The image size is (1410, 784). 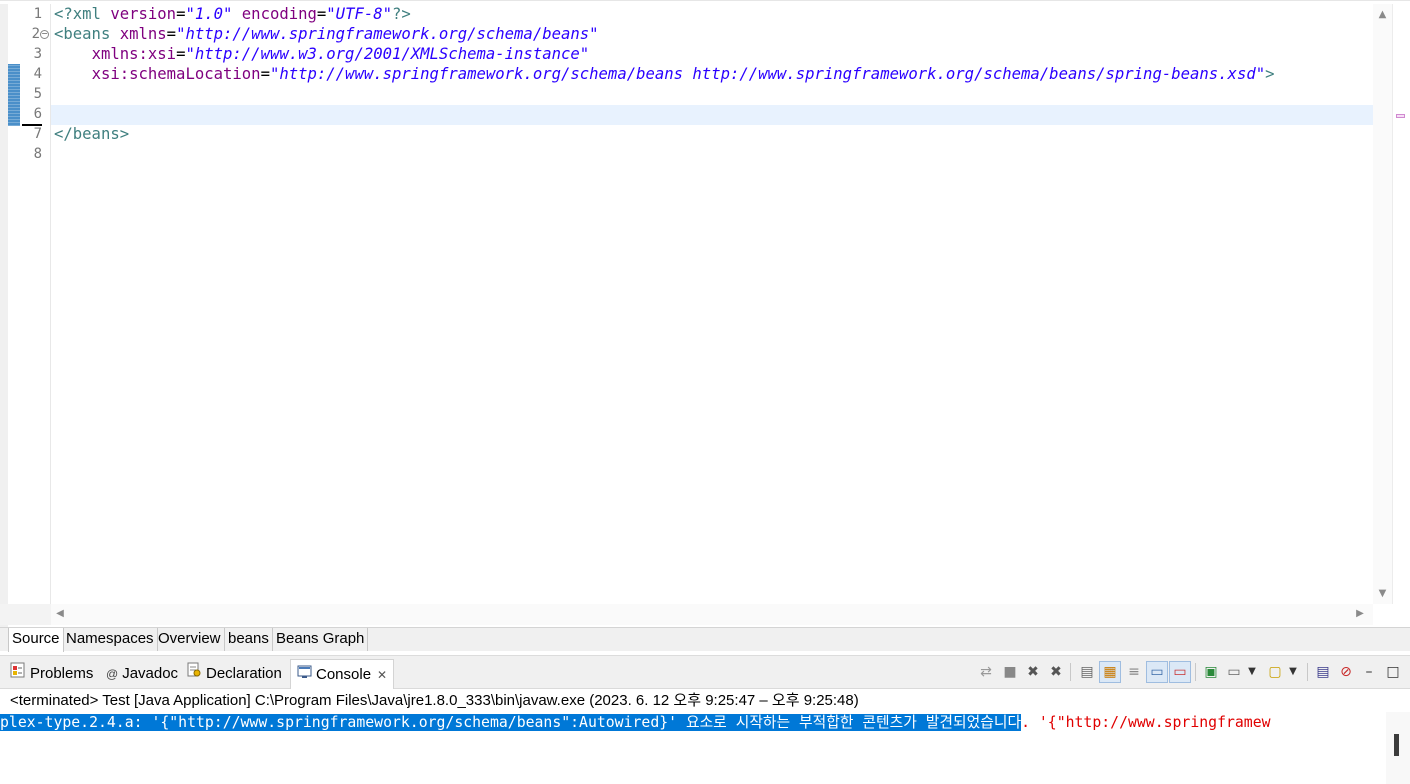 I want to click on maximize-icon: □, so click(x=1393, y=672).